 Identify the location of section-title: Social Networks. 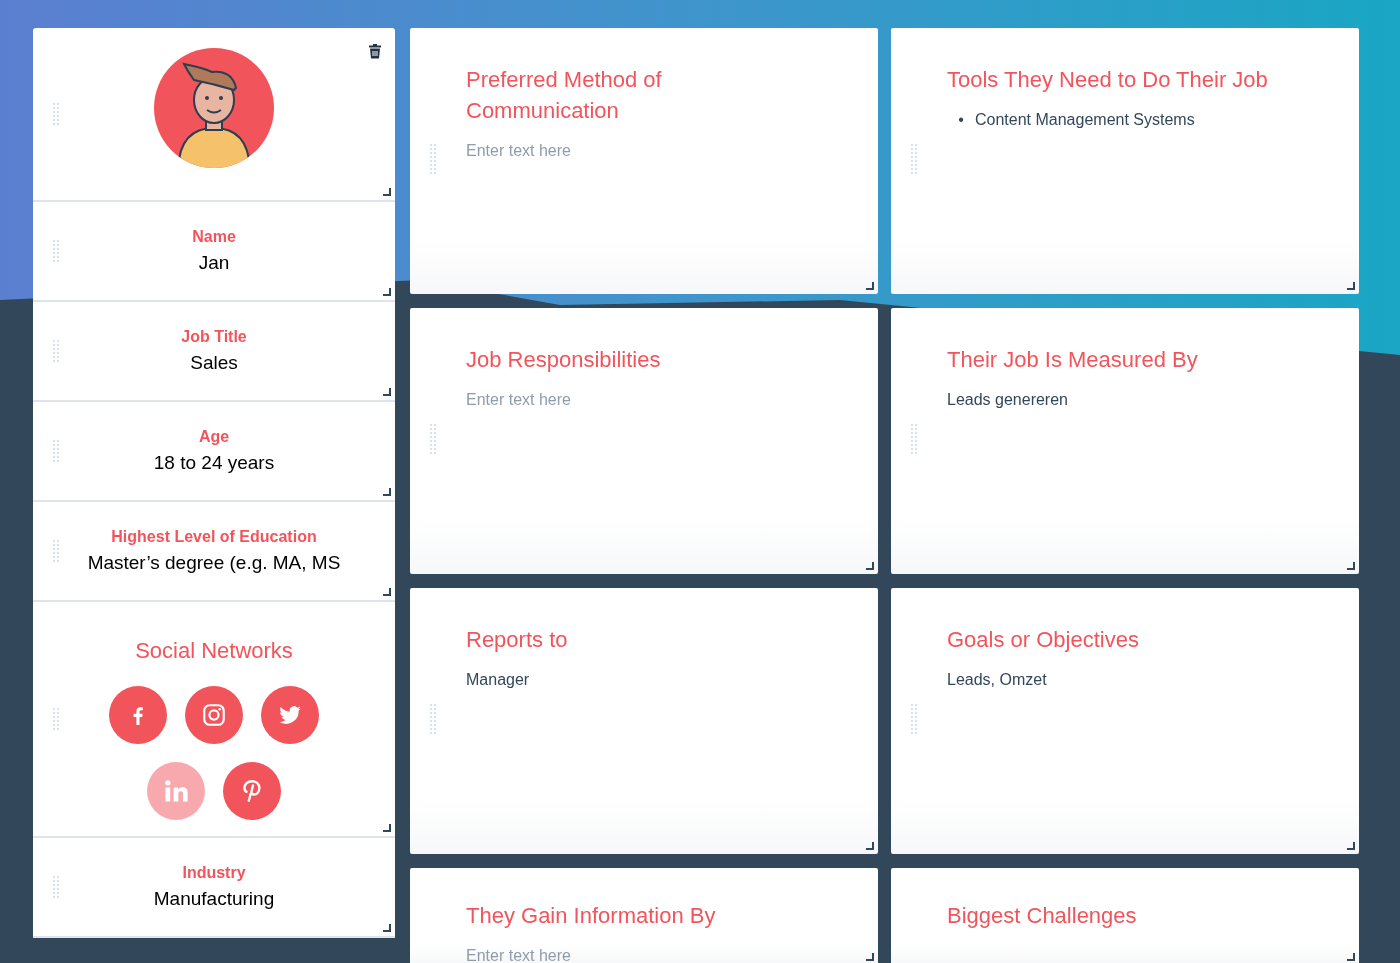
(214, 651).